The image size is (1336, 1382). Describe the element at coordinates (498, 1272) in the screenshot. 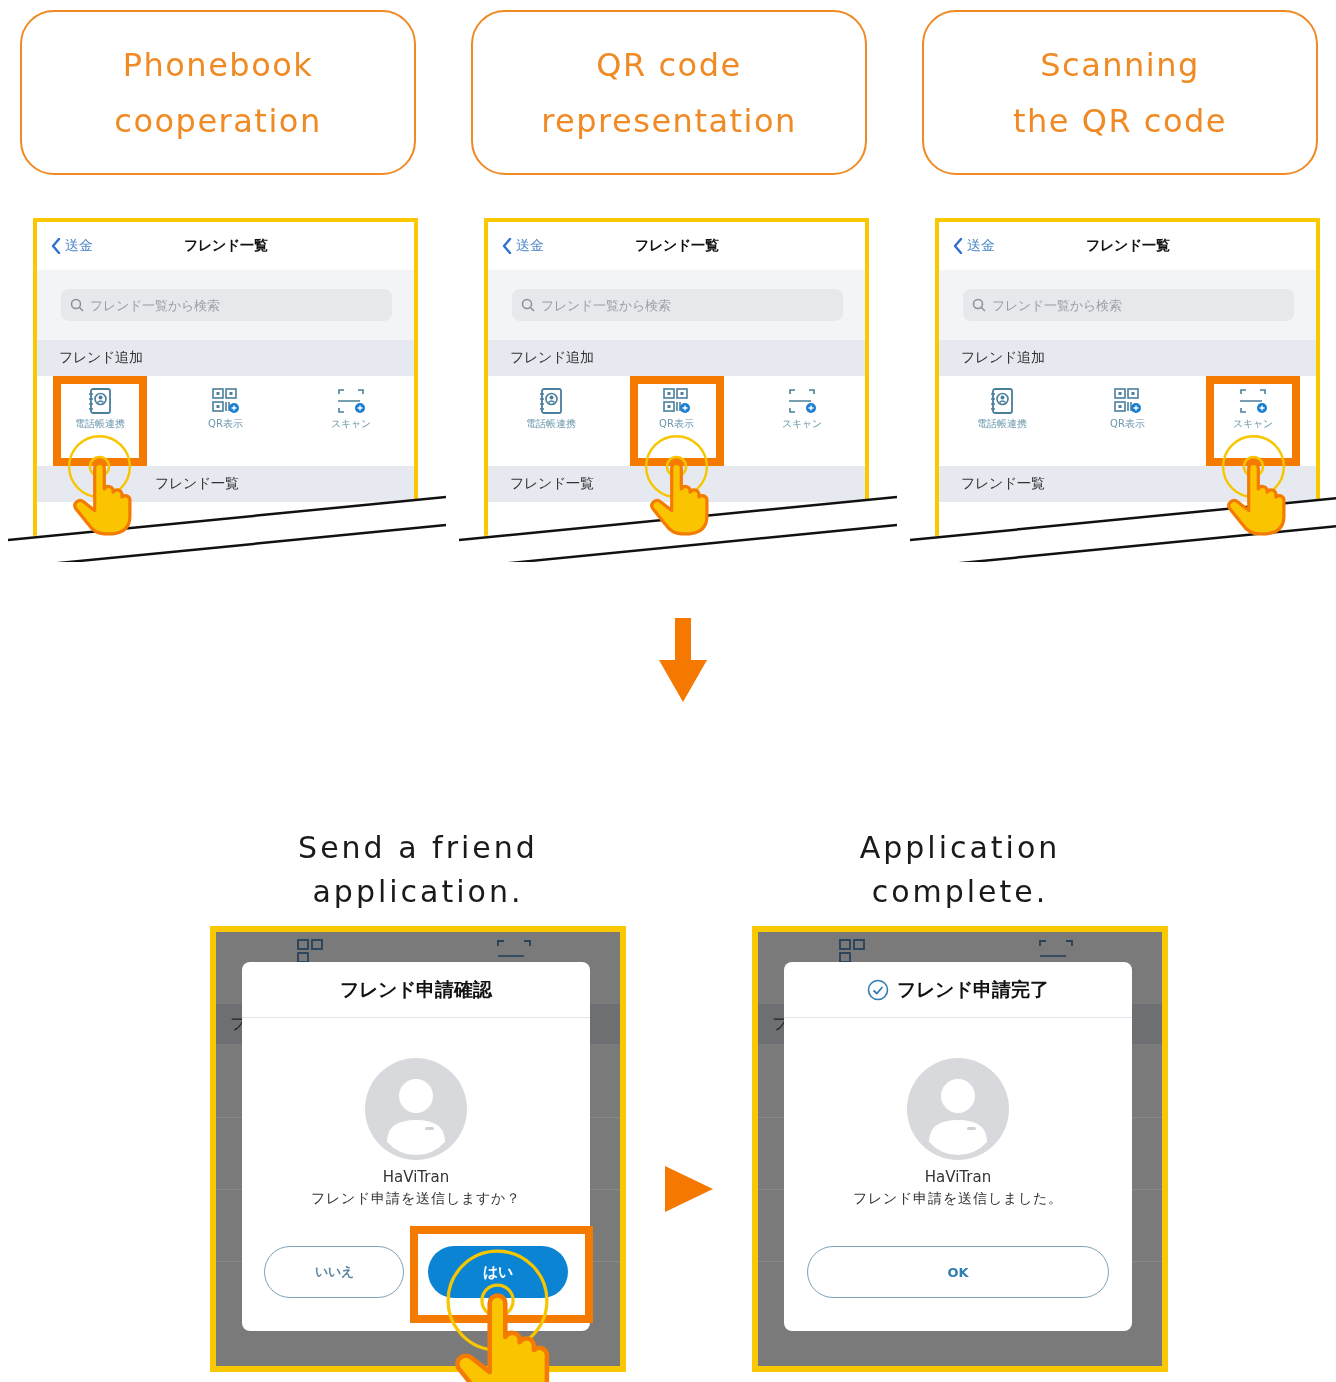

I see `confirm-button: はい` at that location.